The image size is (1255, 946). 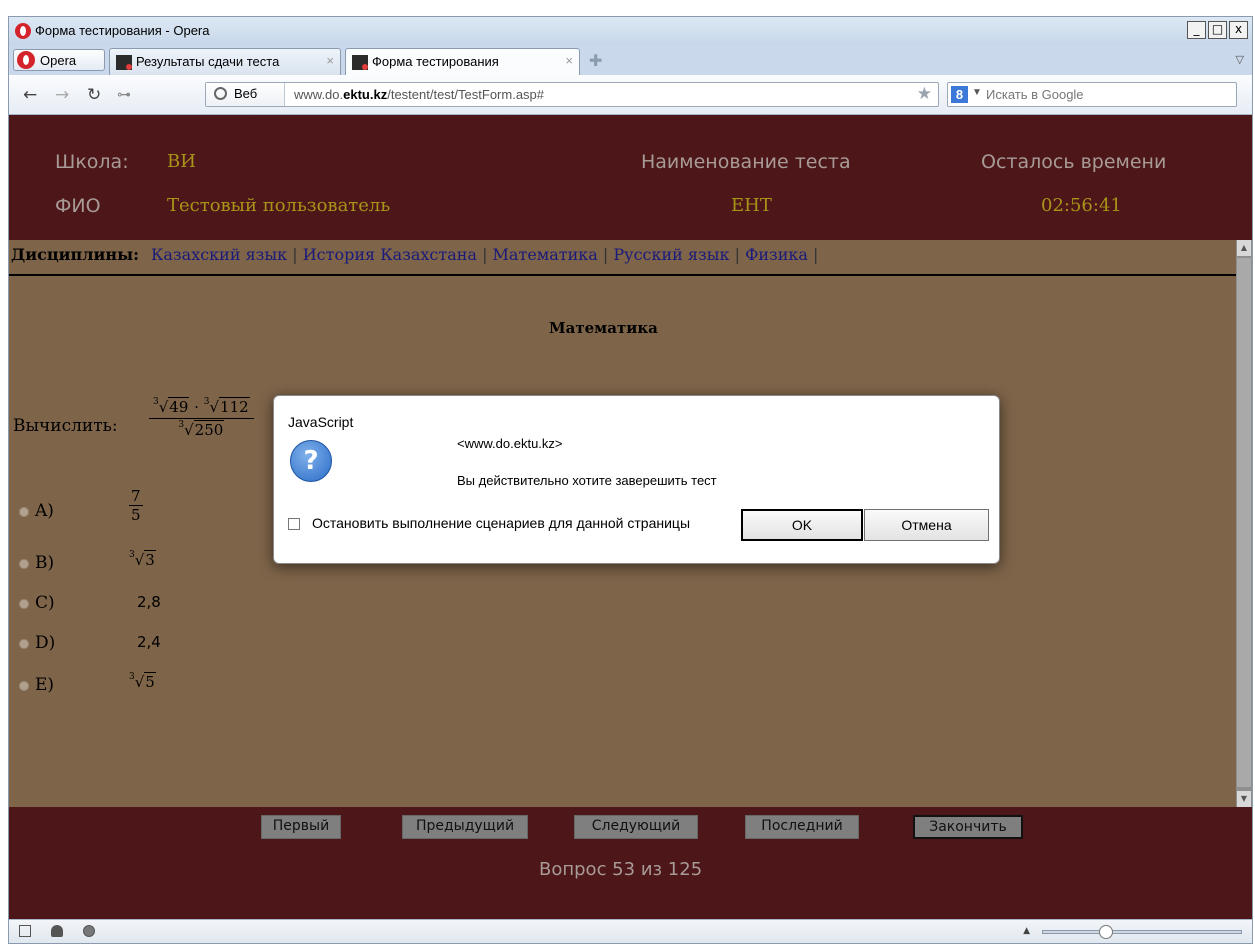 What do you see at coordinates (1105, 932) in the screenshot?
I see `zoom-slider-knob` at bounding box center [1105, 932].